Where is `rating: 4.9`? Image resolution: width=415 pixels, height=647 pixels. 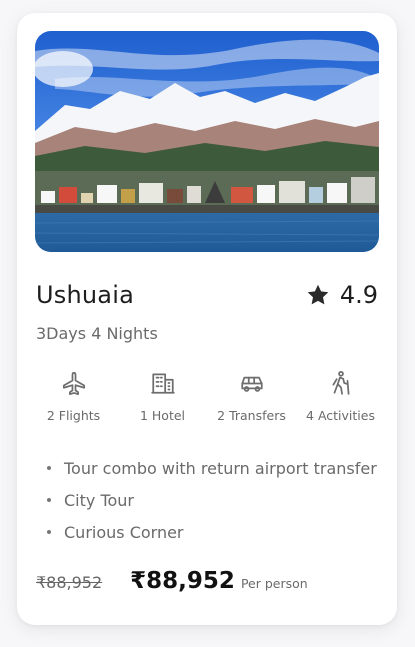 rating: 4.9 is located at coordinates (342, 295).